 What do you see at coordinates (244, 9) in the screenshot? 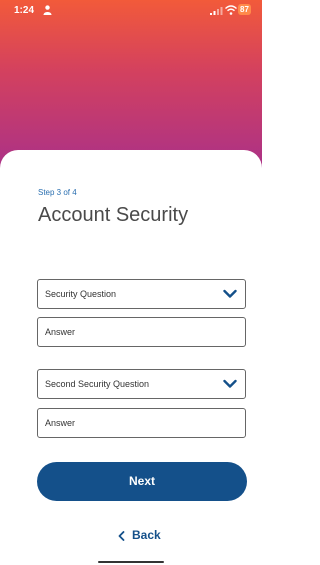
I see `battery-indicator: 87` at bounding box center [244, 9].